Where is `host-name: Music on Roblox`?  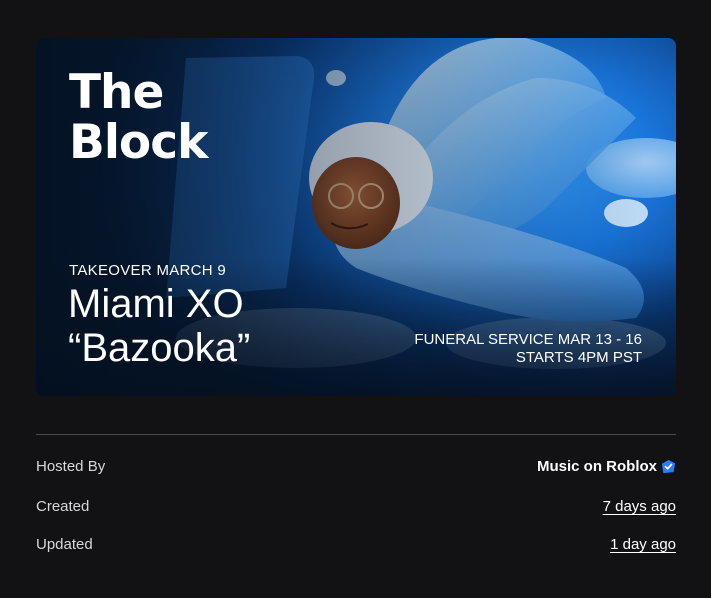
host-name: Music on Roblox is located at coordinates (597, 466).